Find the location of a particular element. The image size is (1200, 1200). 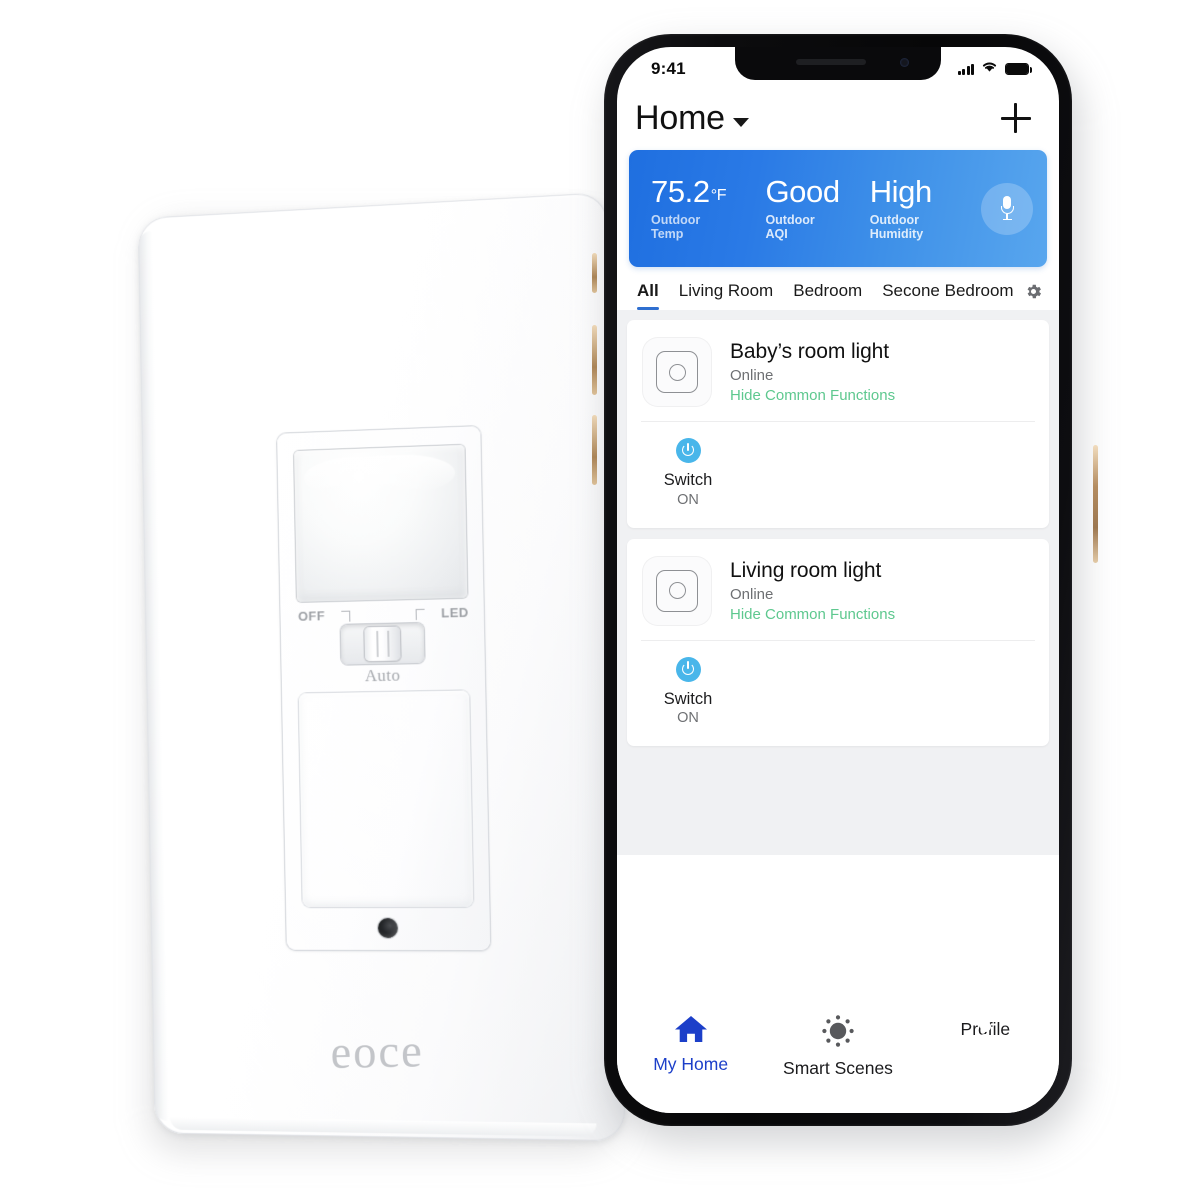

microphone-icon is located at coordinates (1007, 208).